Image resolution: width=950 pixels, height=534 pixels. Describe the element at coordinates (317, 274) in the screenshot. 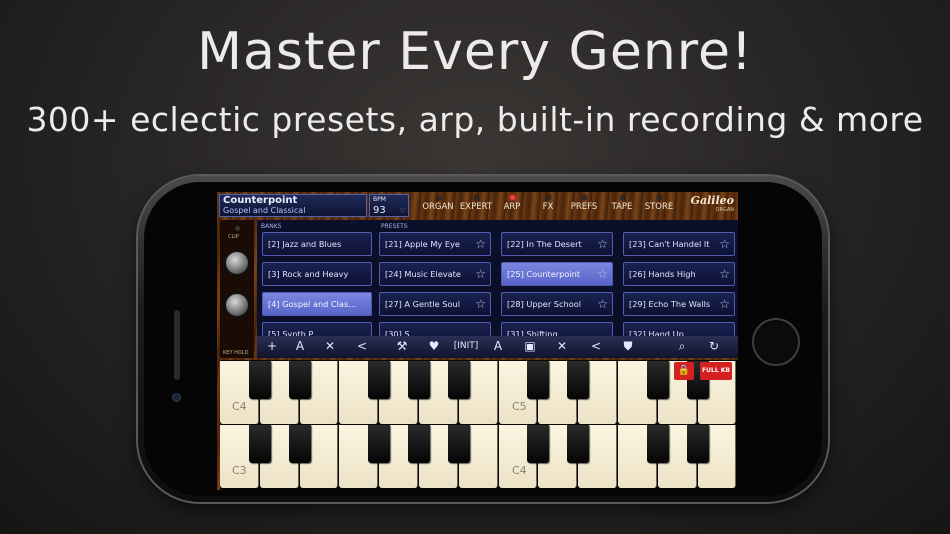

I see `bank-item: [3] Rock and Heavy` at that location.